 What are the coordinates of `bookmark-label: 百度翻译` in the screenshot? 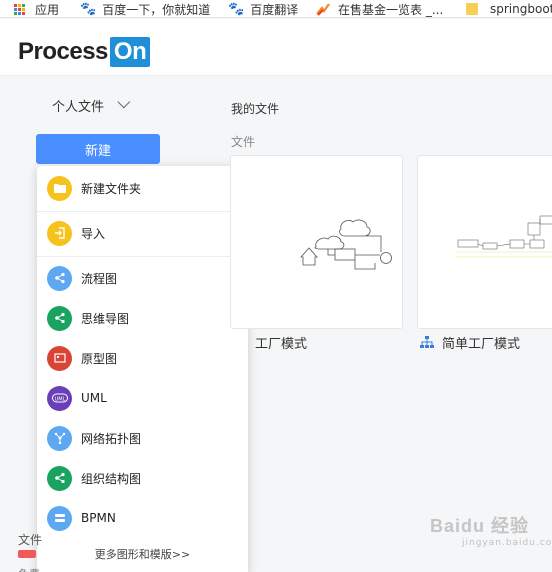 It's located at (274, 9).